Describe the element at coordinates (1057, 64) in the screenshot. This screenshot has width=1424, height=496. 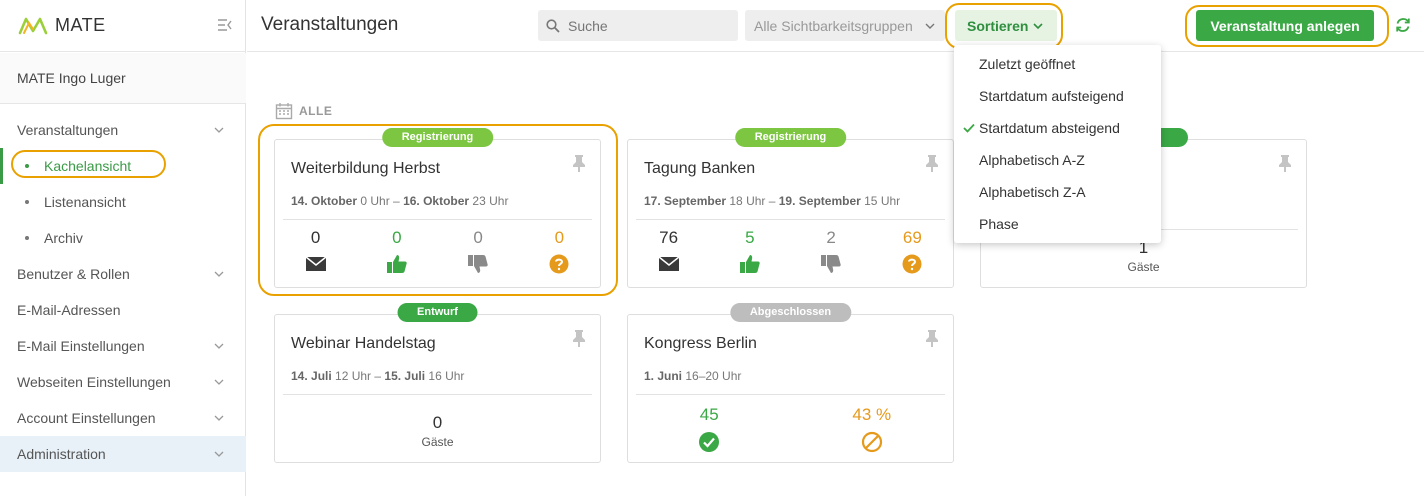
I see `sort-option-recent: Zuletzt geöffnet` at that location.